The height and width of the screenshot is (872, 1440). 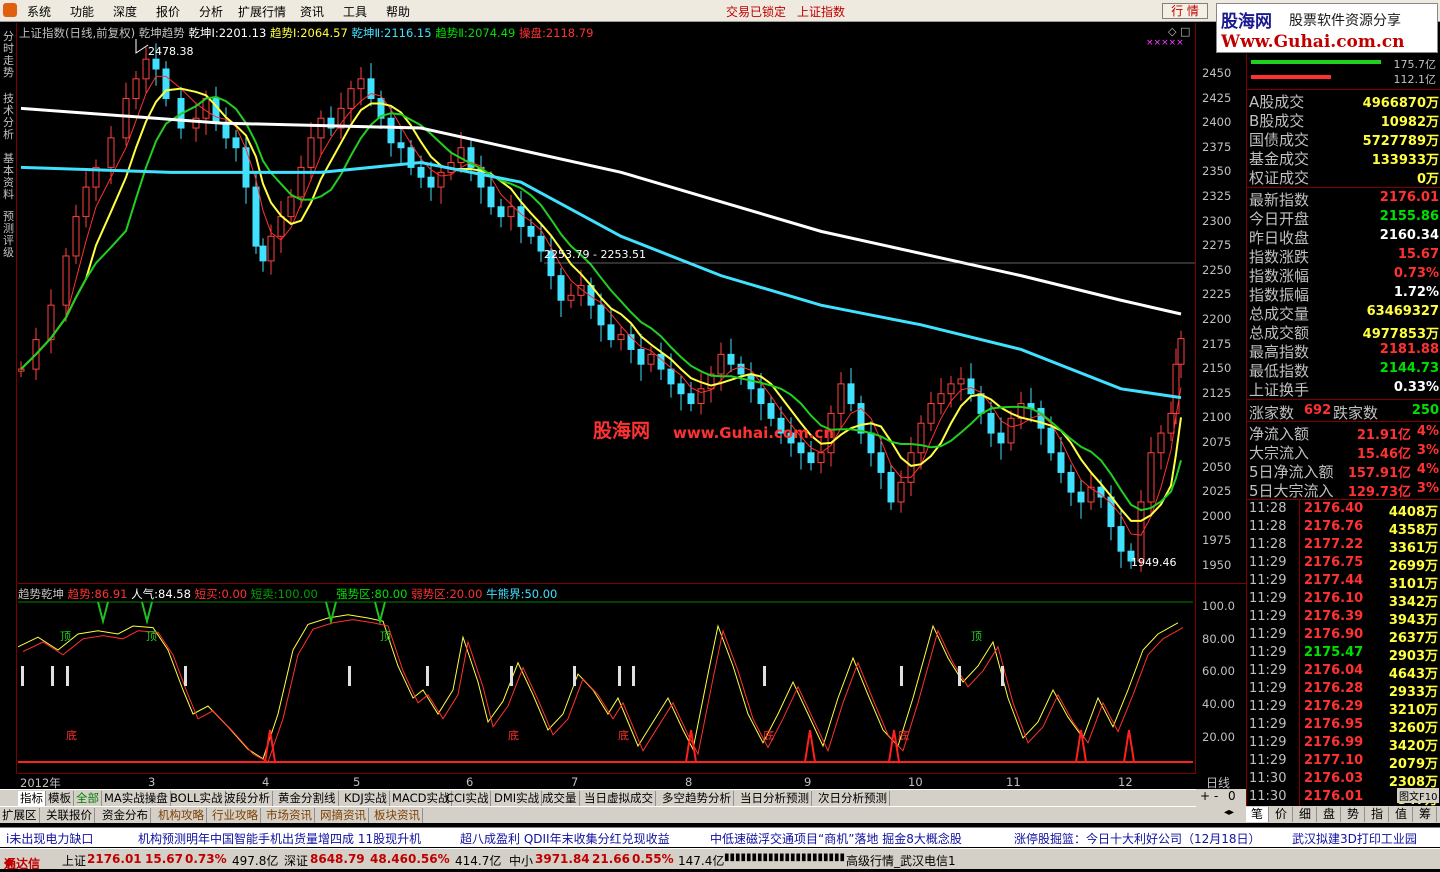 What do you see at coordinates (355, 11) in the screenshot?
I see `menu-tools: 工具` at bounding box center [355, 11].